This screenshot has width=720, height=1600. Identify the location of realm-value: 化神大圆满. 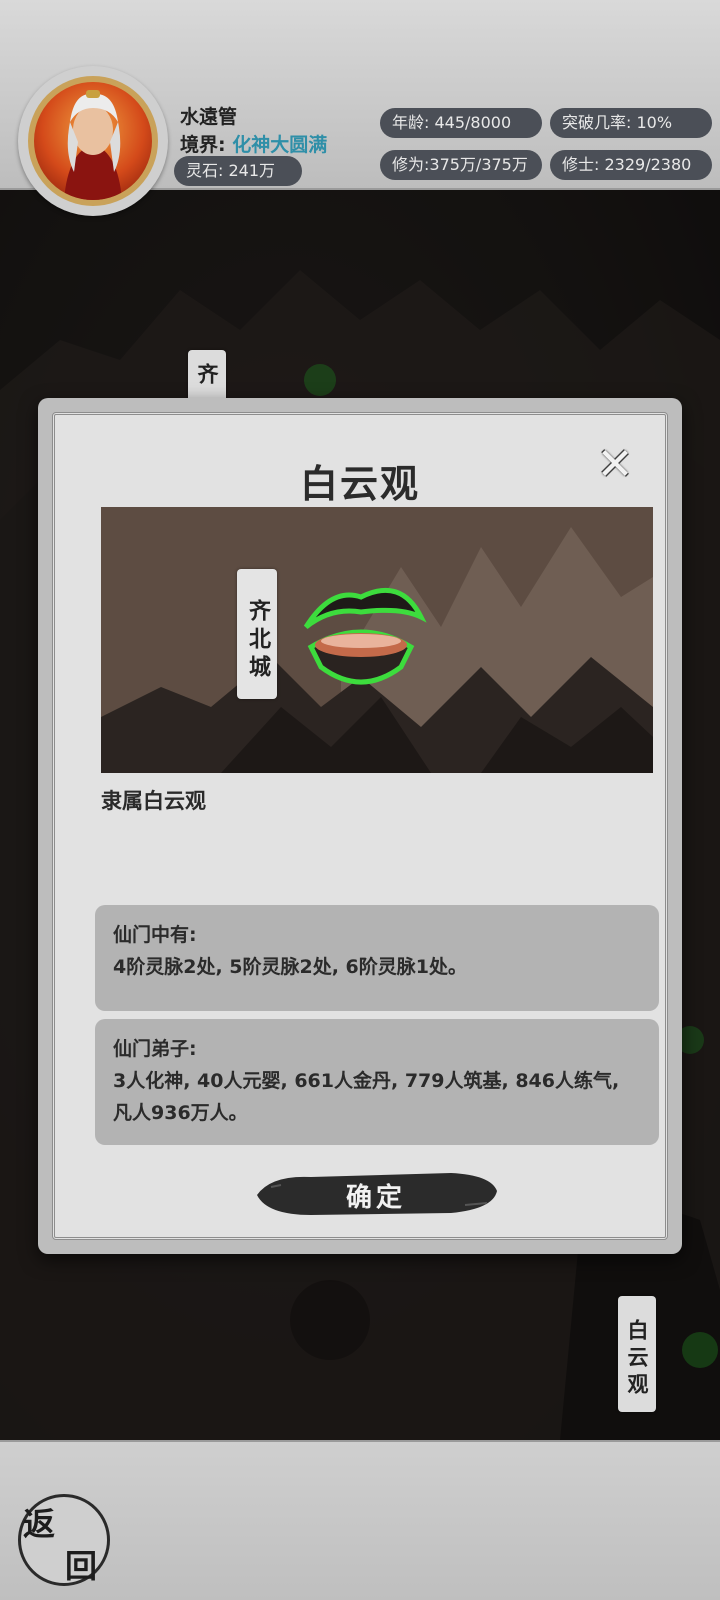
(280, 145).